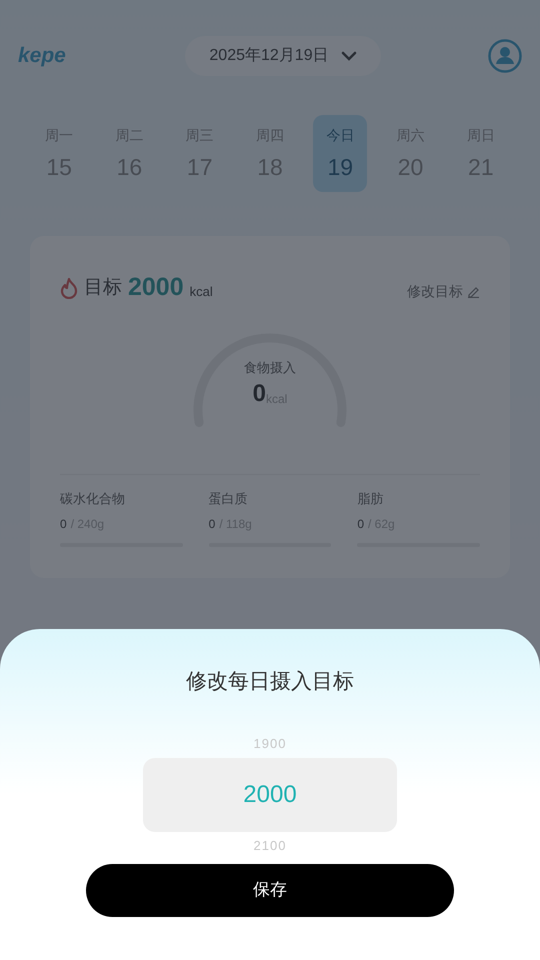  What do you see at coordinates (270, 795) in the screenshot?
I see `picker-selected-value: 2000` at bounding box center [270, 795].